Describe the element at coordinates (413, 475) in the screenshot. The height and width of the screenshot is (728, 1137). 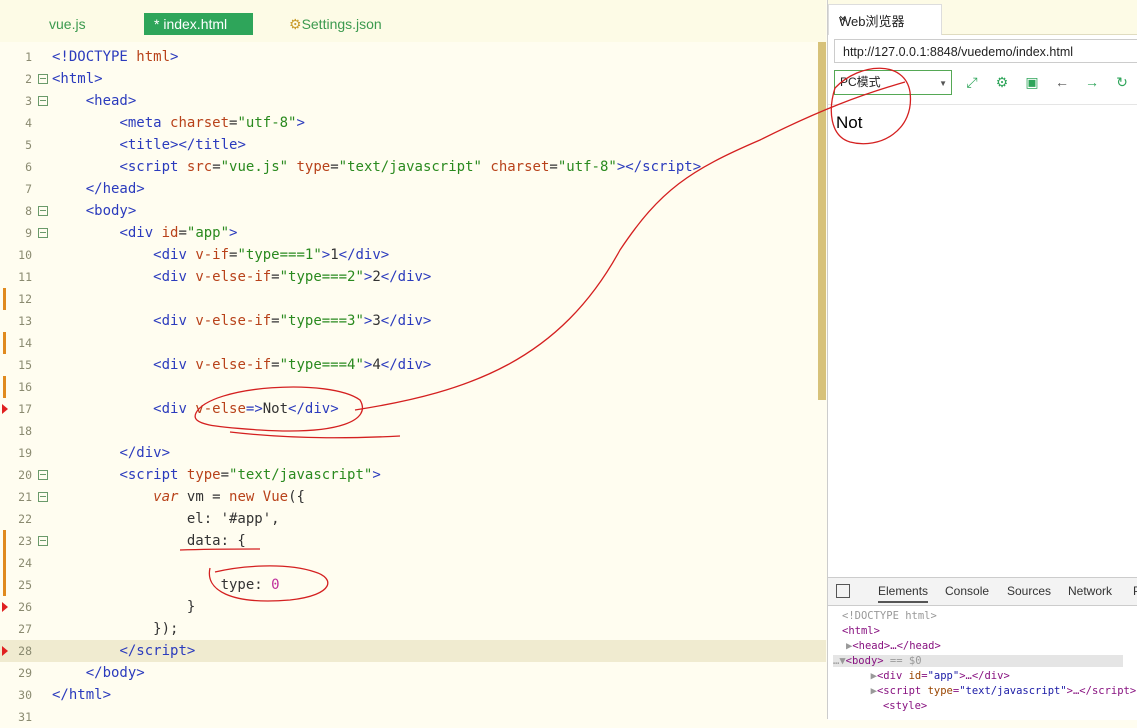
I see `code-line: 20 <script type="text/javascript">` at that location.